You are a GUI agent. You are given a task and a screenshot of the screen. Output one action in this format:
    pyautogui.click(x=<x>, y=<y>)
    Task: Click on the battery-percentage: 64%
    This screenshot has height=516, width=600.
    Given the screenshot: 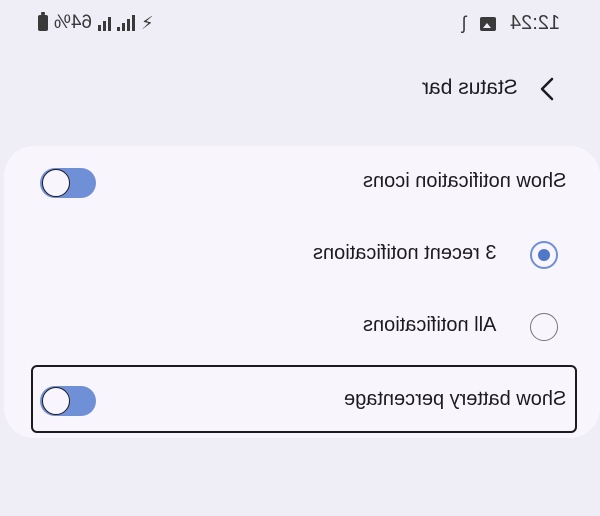 What is the action you would take?
    pyautogui.click(x=73, y=22)
    